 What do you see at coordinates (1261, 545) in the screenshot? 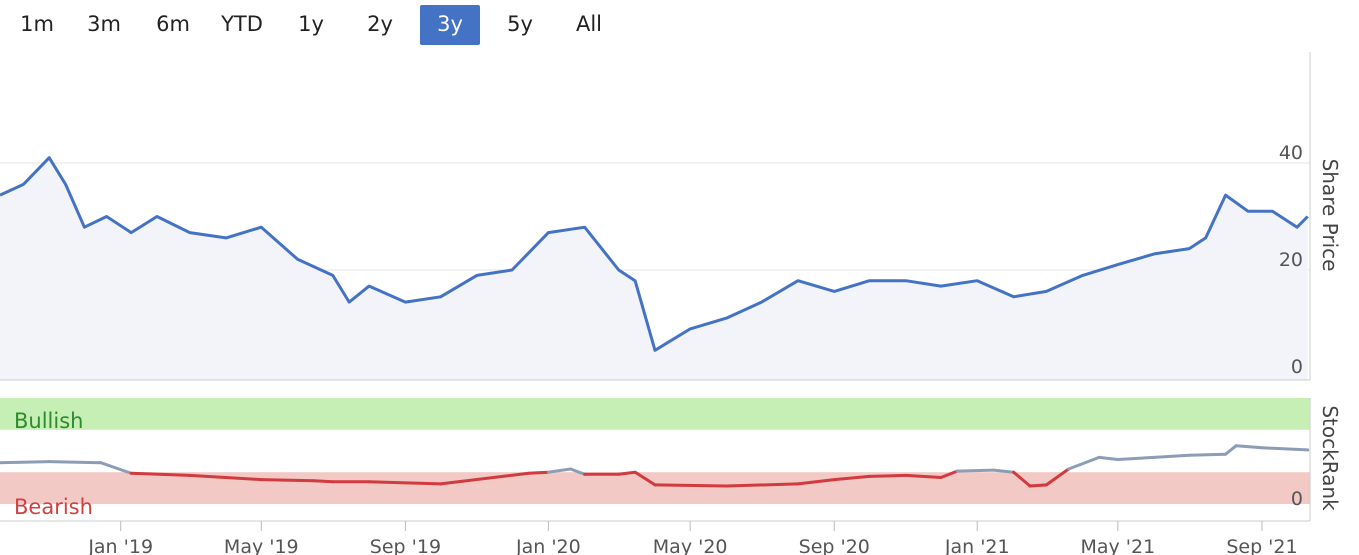
I see `x-tick-label: Sep '21` at bounding box center [1261, 545].